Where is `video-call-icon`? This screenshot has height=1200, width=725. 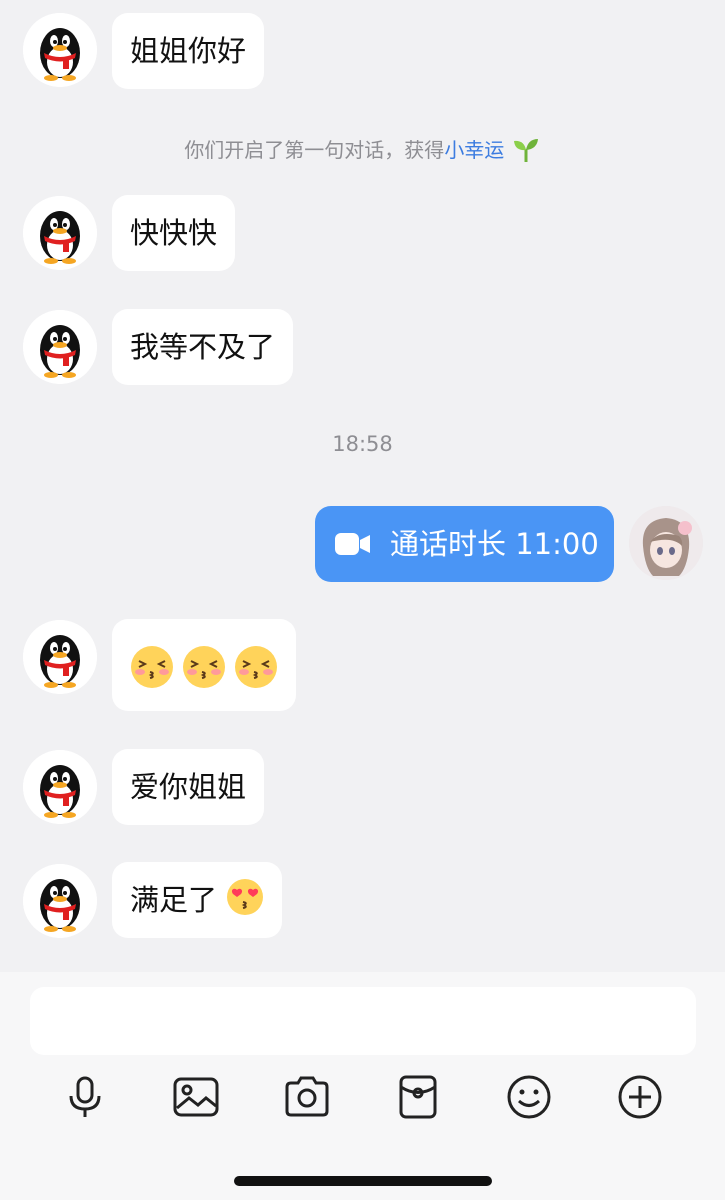
video-call-icon is located at coordinates (352, 544).